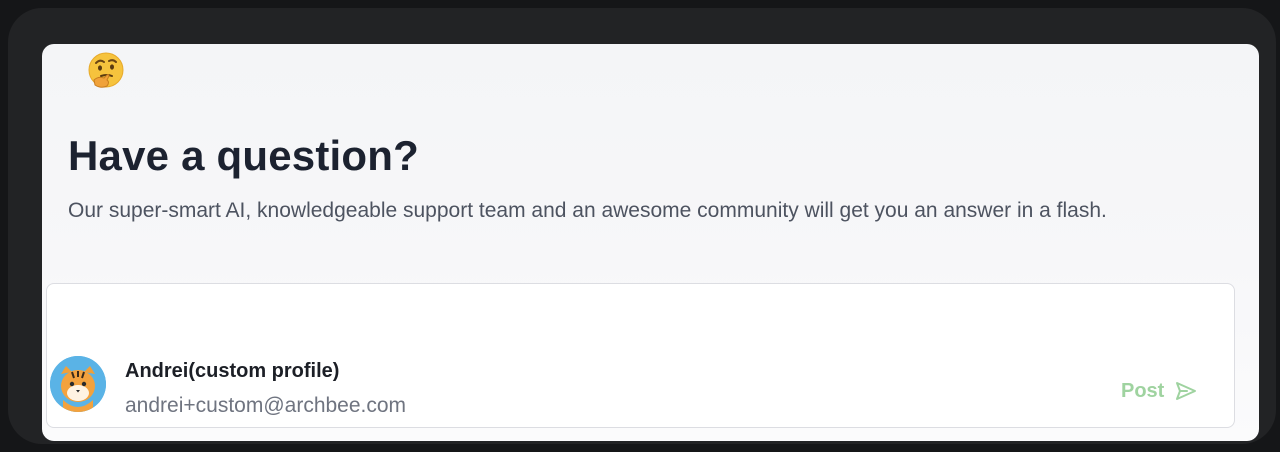 The width and height of the screenshot is (1280, 452). I want to click on tiger-avatar-icon, so click(78, 384).